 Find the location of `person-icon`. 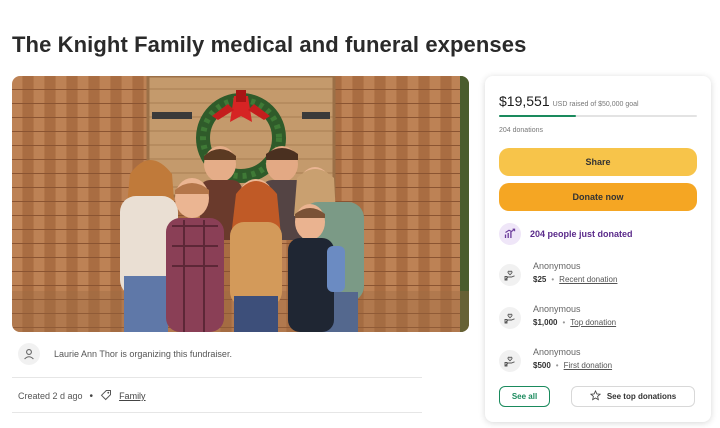

person-icon is located at coordinates (29, 354).